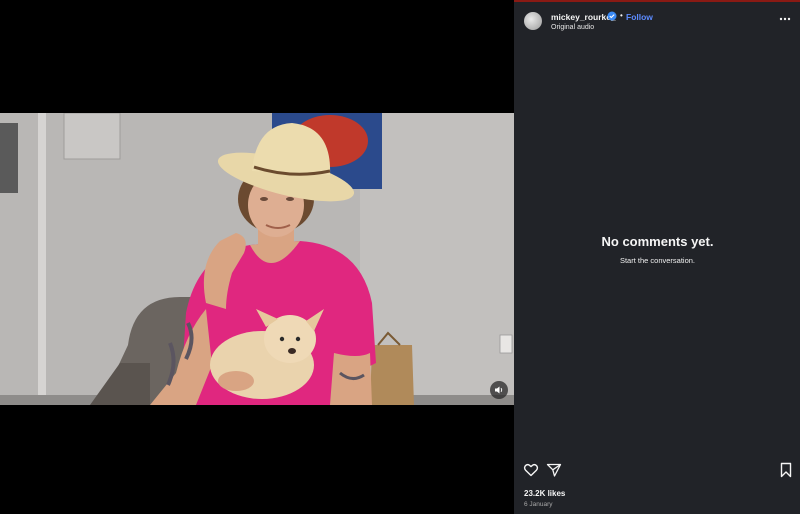 This screenshot has width=800, height=514. Describe the element at coordinates (657, 1) in the screenshot. I see `top-accent-strip` at that location.